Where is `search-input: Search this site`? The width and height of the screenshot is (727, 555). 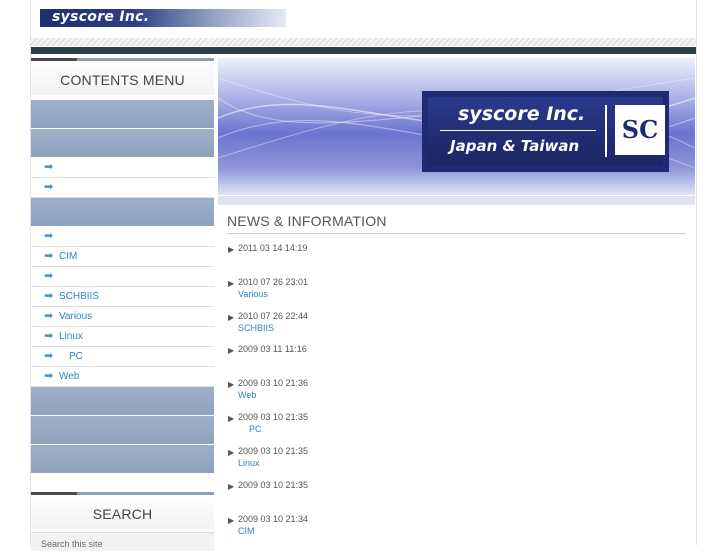
search-input: Search this site is located at coordinates (122, 541).